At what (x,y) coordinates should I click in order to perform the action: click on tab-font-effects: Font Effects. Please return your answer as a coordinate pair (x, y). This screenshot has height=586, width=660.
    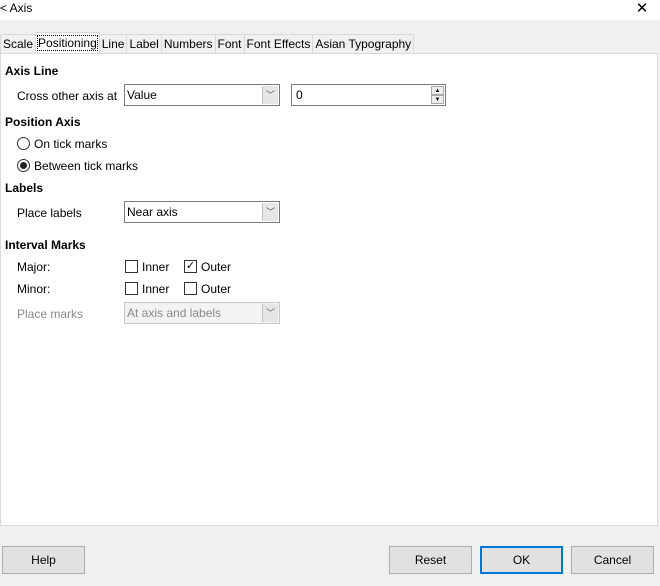
    Looking at the image, I should click on (278, 43).